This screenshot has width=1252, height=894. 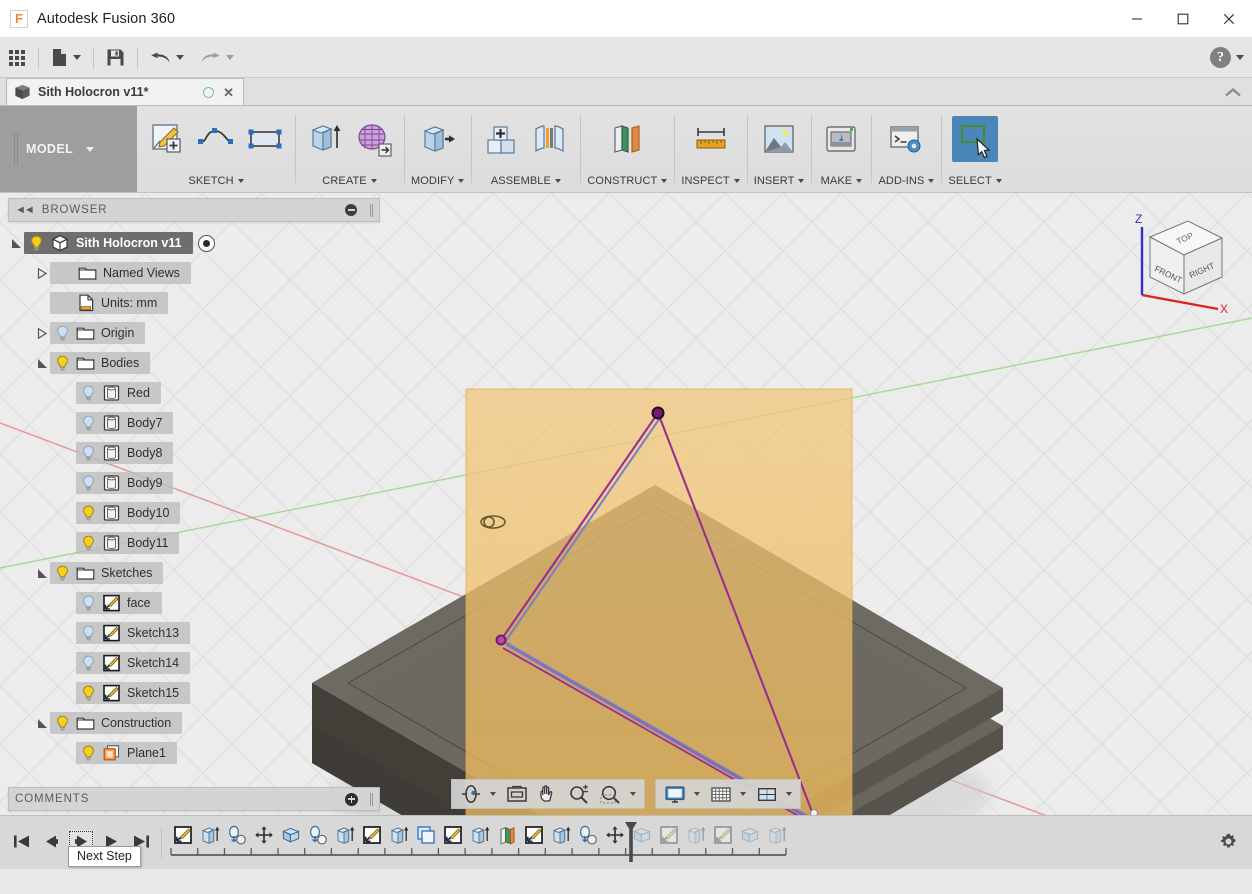 I want to click on fit-button, so click(x=618, y=794).